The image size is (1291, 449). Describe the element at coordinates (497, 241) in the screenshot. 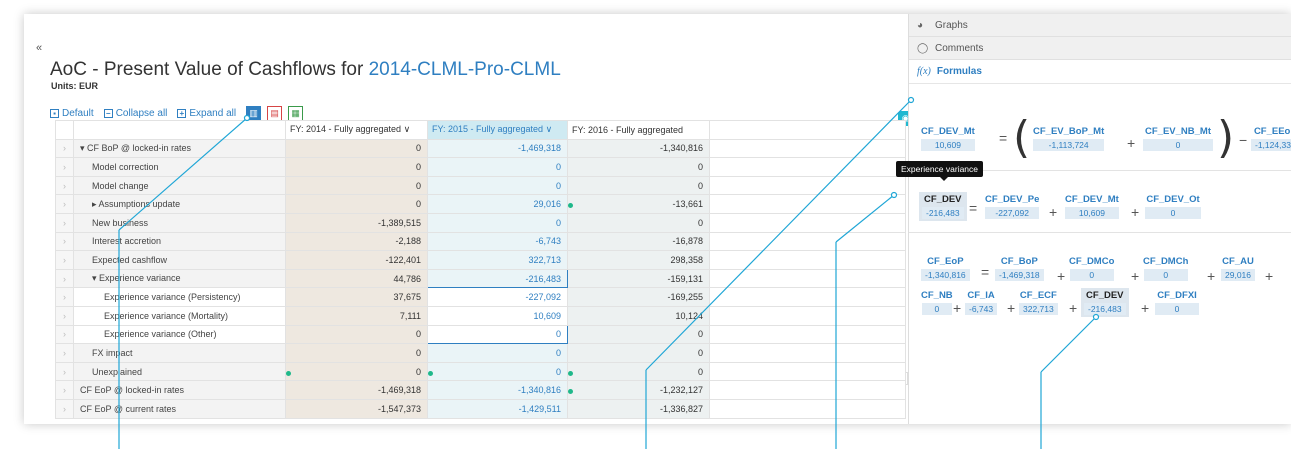

I see `cell-fy2015: -6,743` at that location.